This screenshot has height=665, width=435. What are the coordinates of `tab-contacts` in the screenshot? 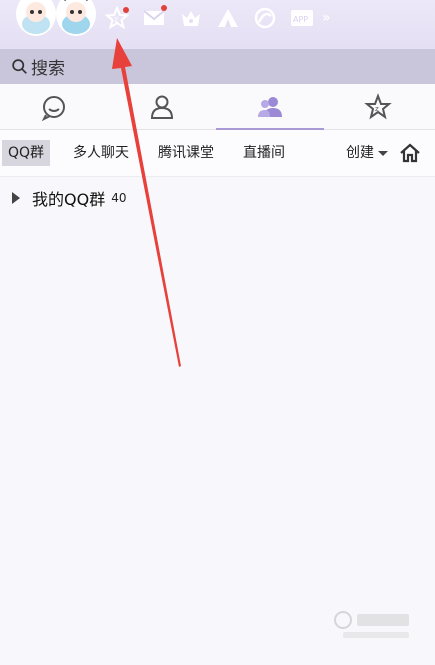 It's located at (162, 106).